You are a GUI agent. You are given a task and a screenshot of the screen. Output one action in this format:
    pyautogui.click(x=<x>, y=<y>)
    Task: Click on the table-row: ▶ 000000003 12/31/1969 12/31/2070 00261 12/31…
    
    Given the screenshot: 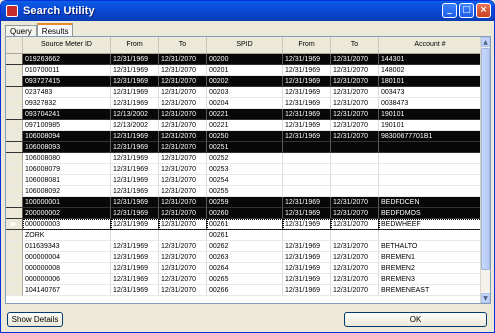 What is the action you would take?
    pyautogui.click(x=244, y=224)
    